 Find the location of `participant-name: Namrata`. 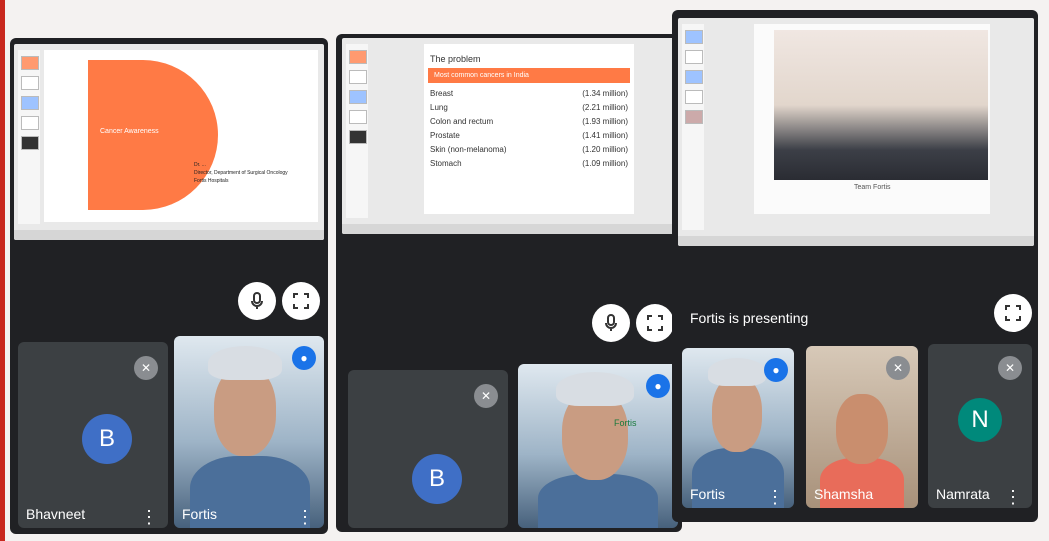

participant-name: Namrata is located at coordinates (963, 494).